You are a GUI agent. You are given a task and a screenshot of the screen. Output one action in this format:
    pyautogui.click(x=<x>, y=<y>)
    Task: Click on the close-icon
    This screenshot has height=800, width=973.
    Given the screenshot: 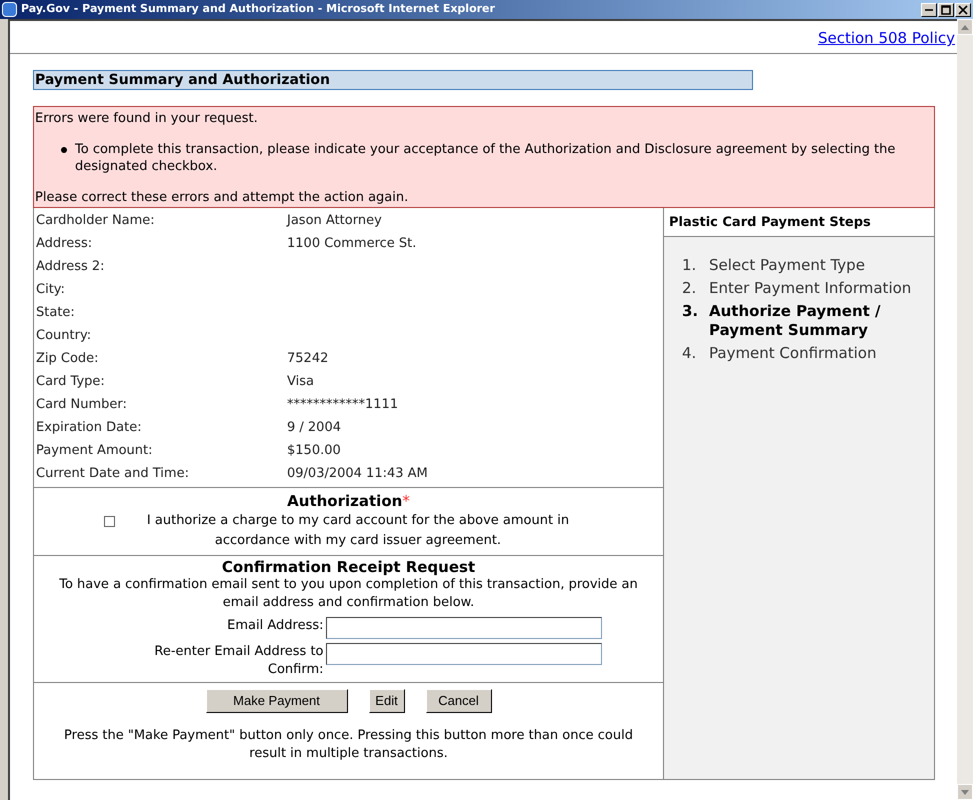 What is the action you would take?
    pyautogui.click(x=963, y=9)
    